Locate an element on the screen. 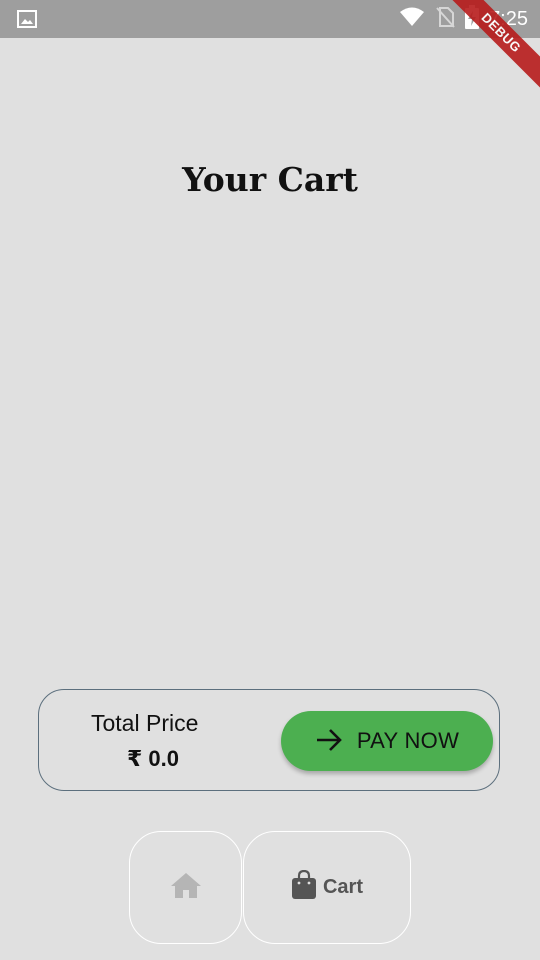 This screenshot has height=960, width=540. nav-cart-button: Cart is located at coordinates (327, 887).